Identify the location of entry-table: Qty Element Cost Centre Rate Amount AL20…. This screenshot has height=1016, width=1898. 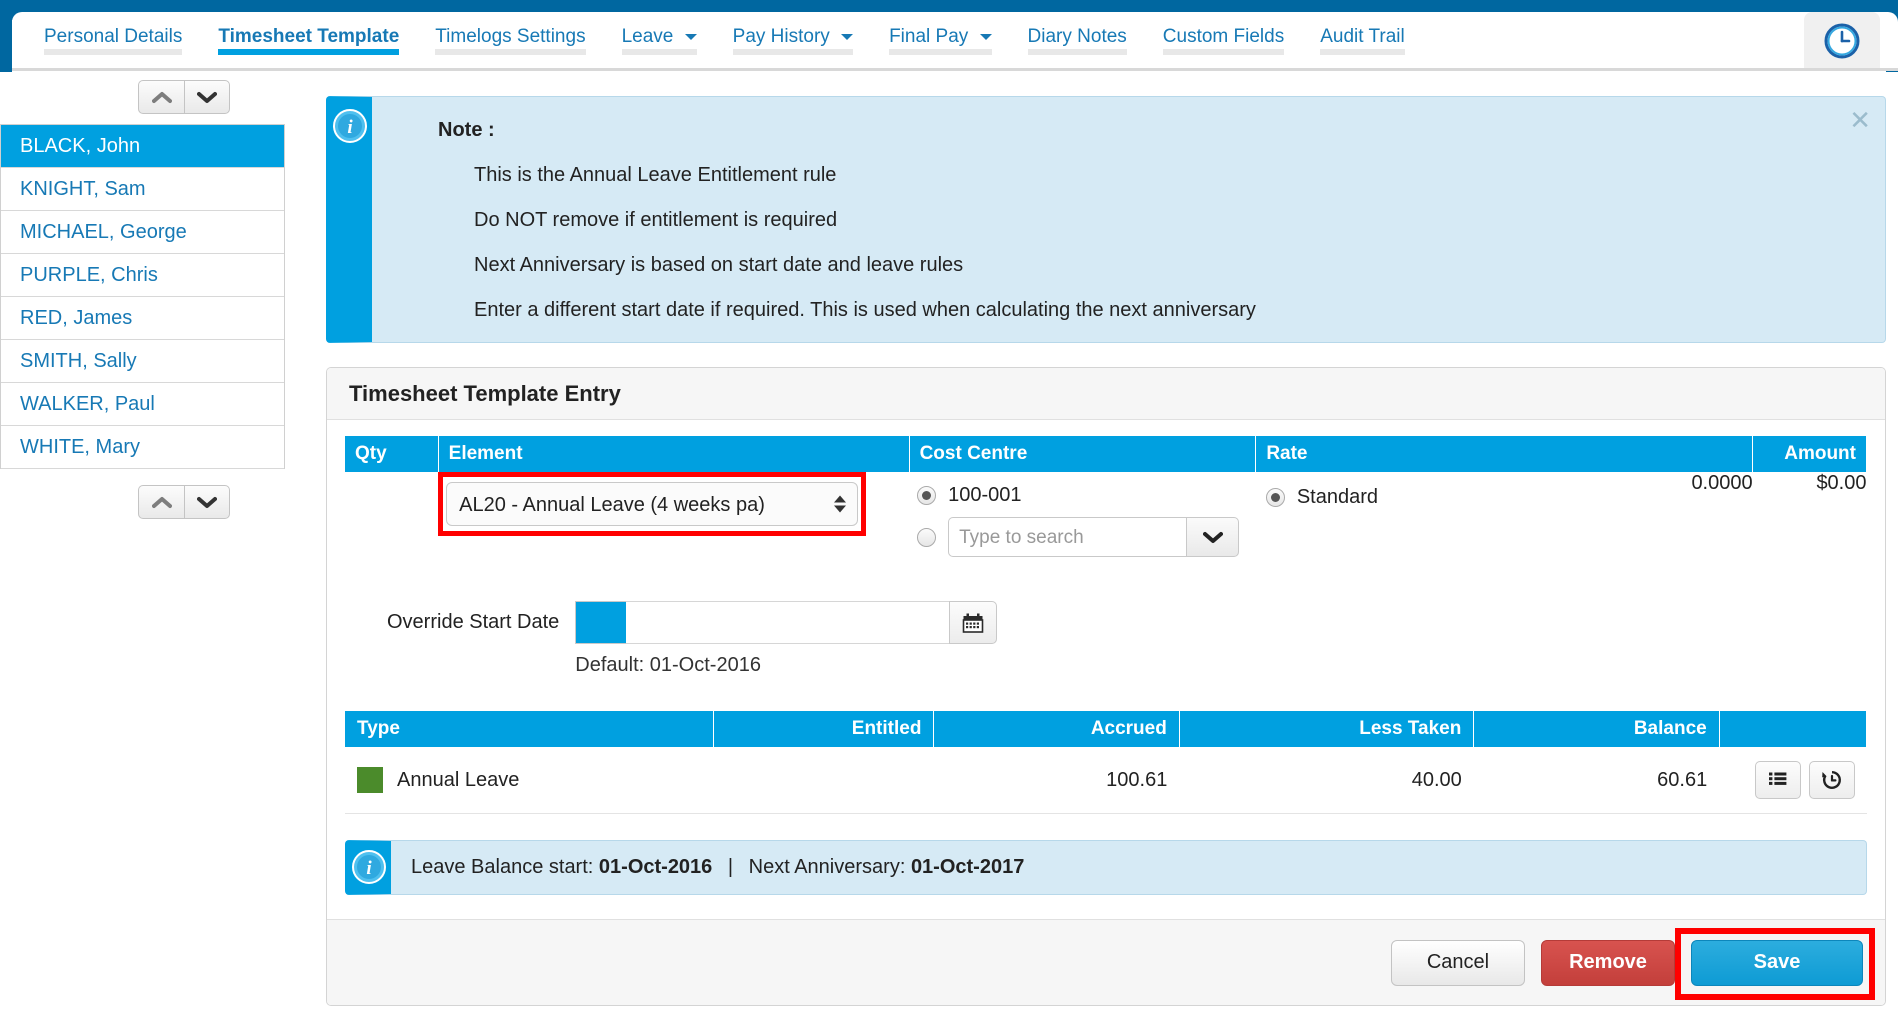
(1106, 501).